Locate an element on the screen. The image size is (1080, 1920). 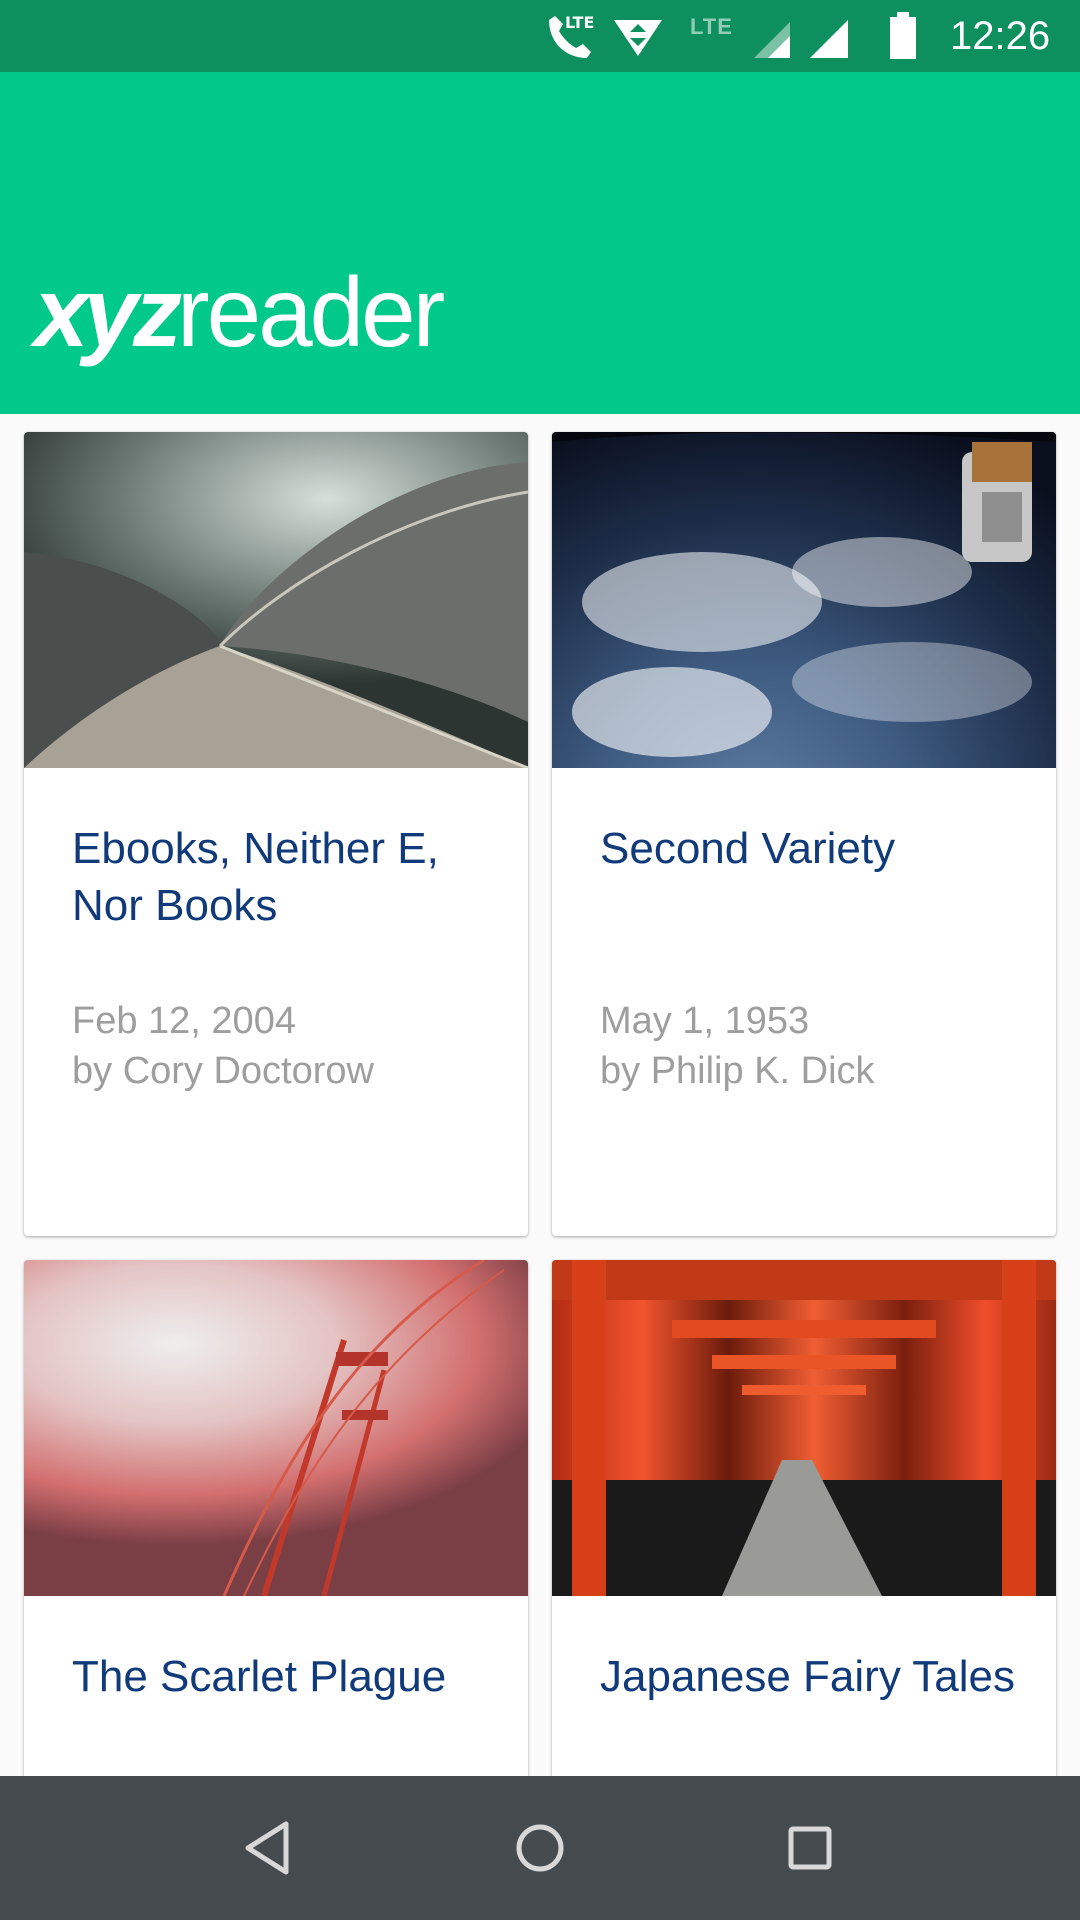
article-title: Ebooks, Neither E, Nor Books is located at coordinates (255, 877).